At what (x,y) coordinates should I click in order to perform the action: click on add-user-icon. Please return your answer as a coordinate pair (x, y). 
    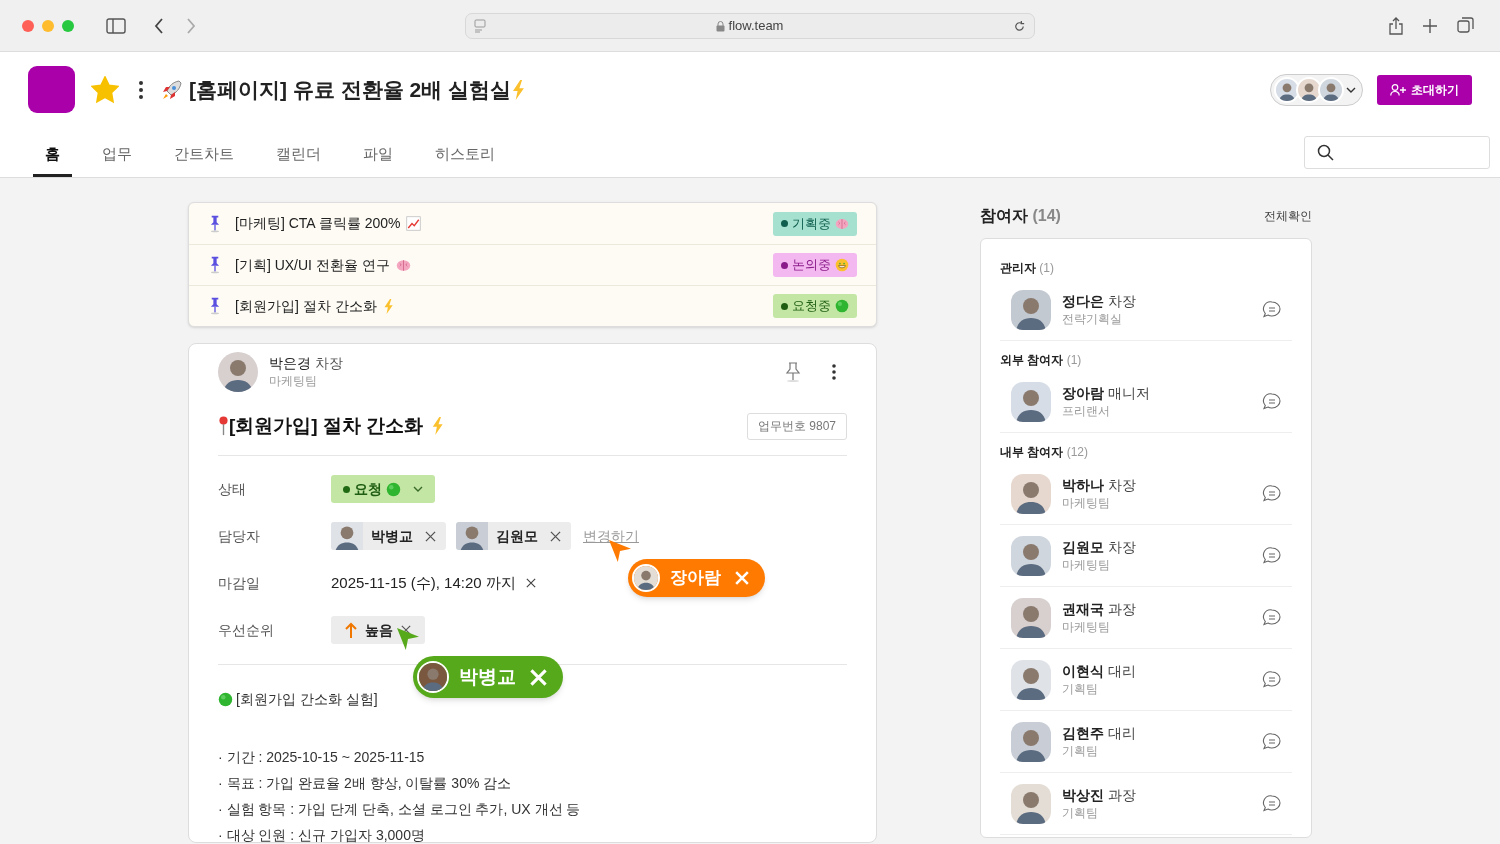
    Looking at the image, I should click on (1398, 89).